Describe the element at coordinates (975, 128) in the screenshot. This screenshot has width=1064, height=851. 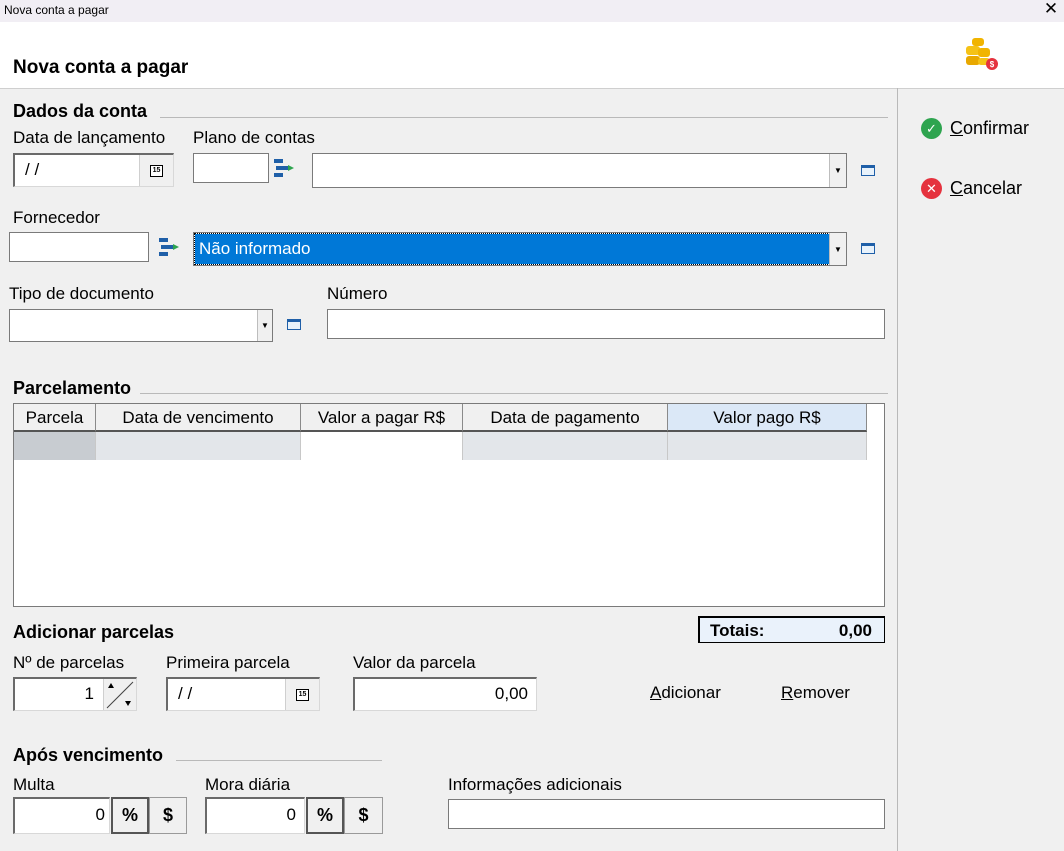
I see `confirmar-button: ✓ Confirmar` at that location.